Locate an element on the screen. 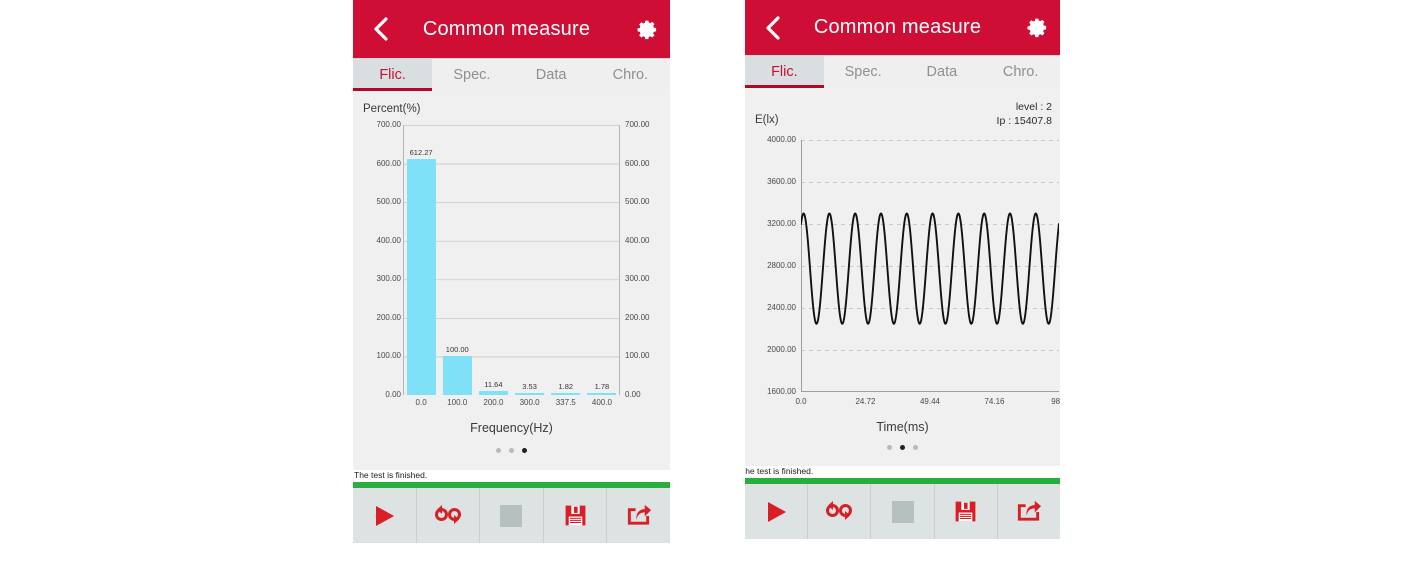 This screenshot has height=568, width=1412. bar-y-tick-label-left: 600.00 is located at coordinates (388, 163).